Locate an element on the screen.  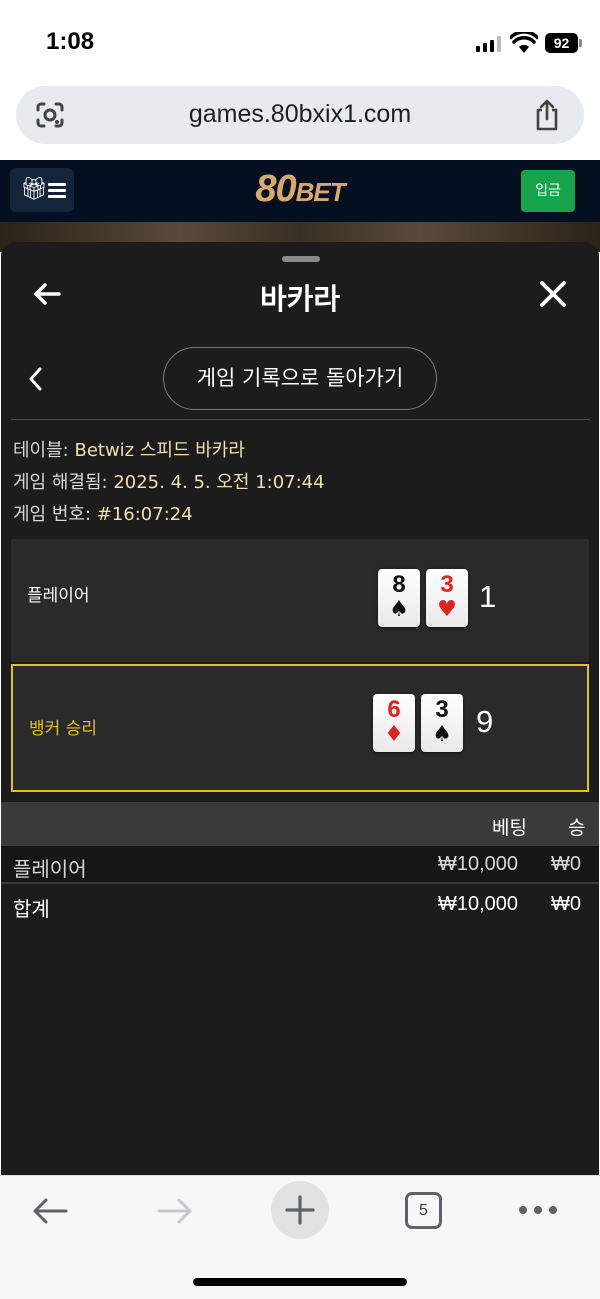
battery-level: 92 is located at coordinates (561, 43).